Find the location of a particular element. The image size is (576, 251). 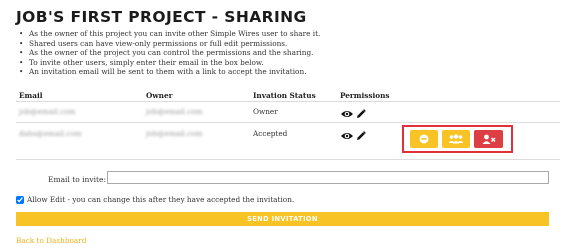

row-status: Owner is located at coordinates (265, 111).